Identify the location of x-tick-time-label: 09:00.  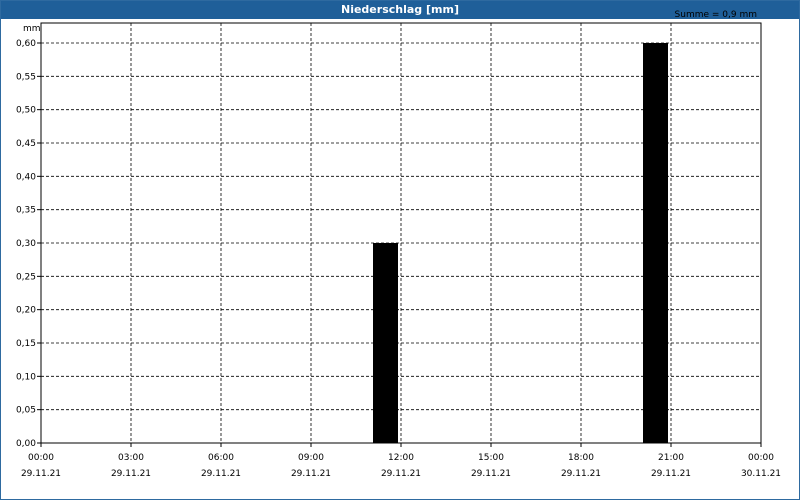
(311, 458).